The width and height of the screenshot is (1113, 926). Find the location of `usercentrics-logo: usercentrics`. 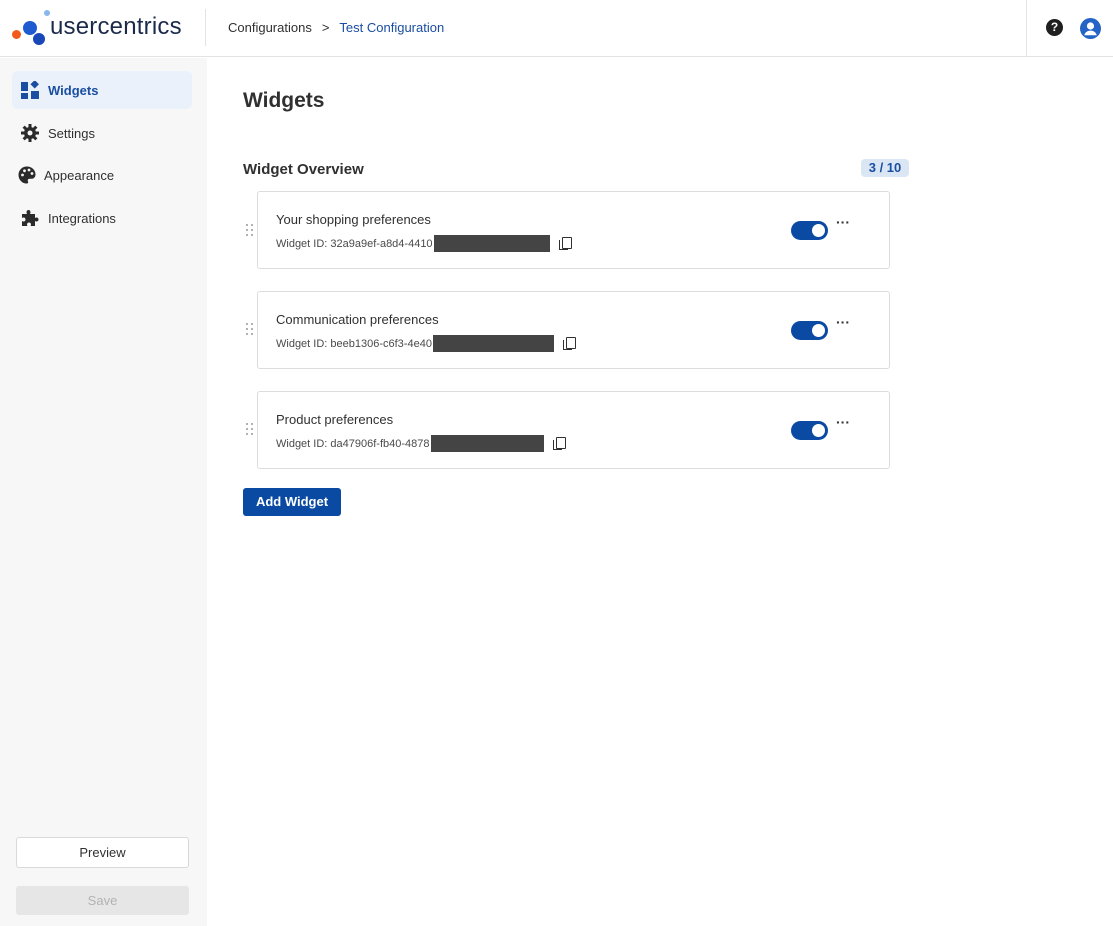

usercentrics-logo: usercentrics is located at coordinates (101, 29).